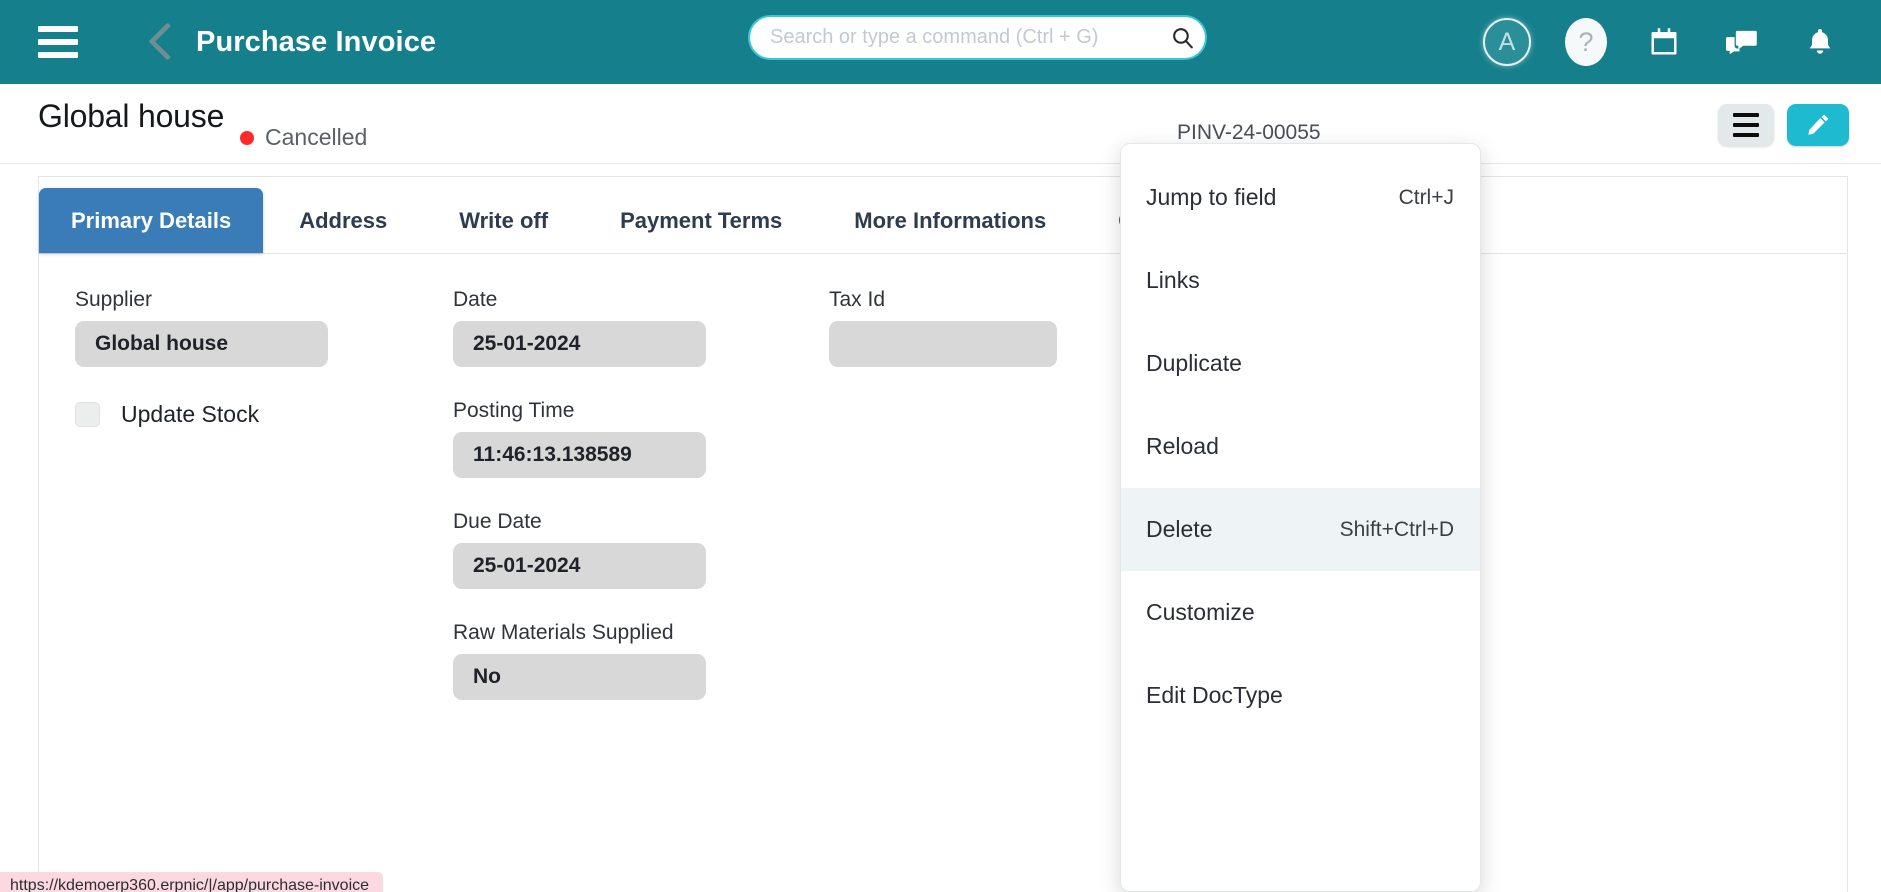  What do you see at coordinates (151, 220) in the screenshot?
I see `tab-primary-details: Primary Details` at bounding box center [151, 220].